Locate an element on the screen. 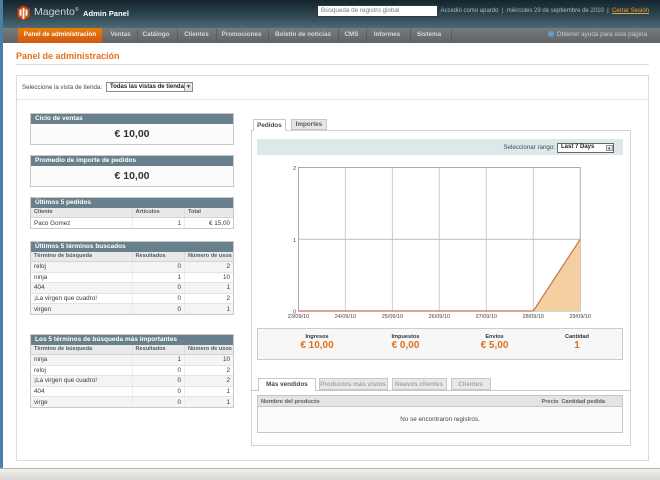 The height and width of the screenshot is (480, 660). svg-text: 24/09/10 is located at coordinates (345, 317).